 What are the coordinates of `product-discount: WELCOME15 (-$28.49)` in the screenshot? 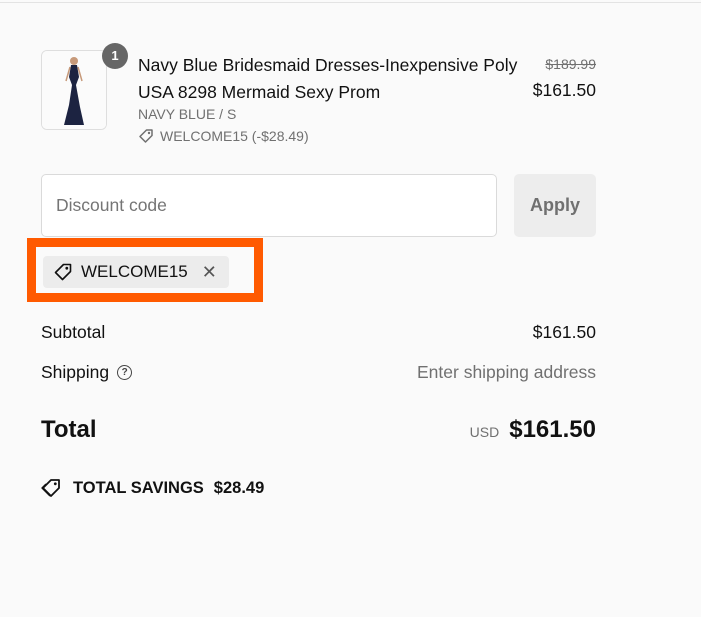 It's located at (223, 136).